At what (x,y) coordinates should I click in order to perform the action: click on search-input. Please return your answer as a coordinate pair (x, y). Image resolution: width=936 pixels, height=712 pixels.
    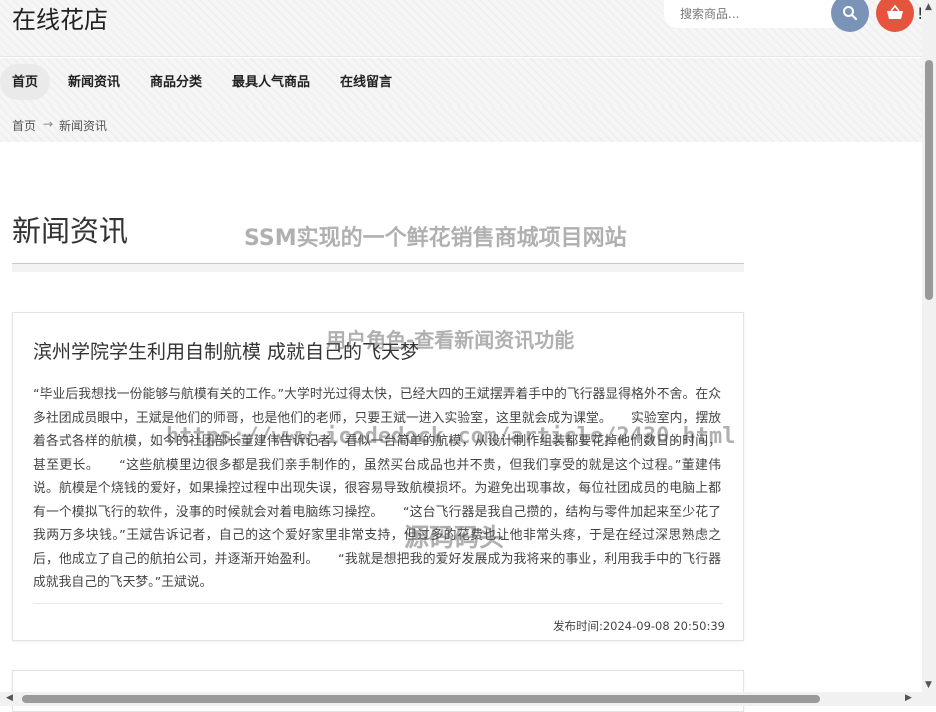
    Looking at the image, I should click on (753, 14).